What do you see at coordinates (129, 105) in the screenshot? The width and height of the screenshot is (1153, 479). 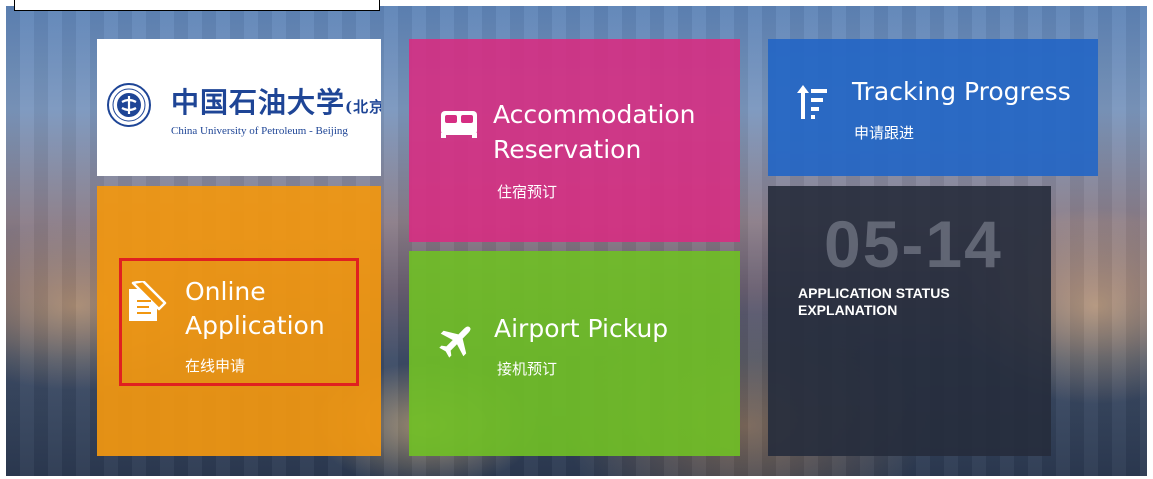 I see `university-seal-icon` at bounding box center [129, 105].